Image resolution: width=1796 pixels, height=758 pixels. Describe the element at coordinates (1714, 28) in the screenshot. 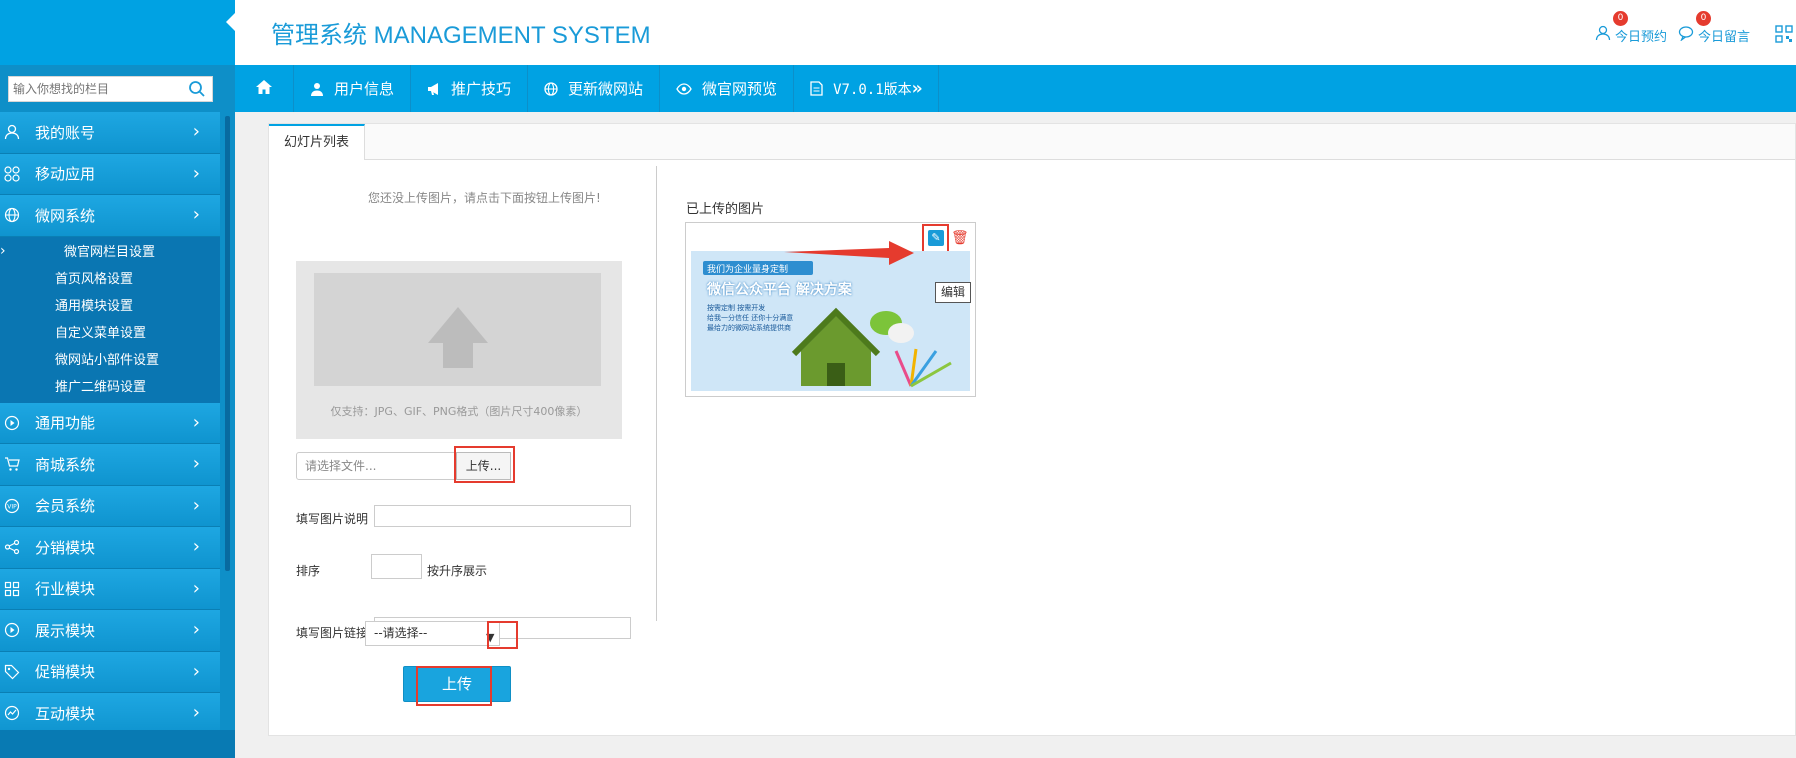

I see `today-messages-link: 0 今日留言` at that location.